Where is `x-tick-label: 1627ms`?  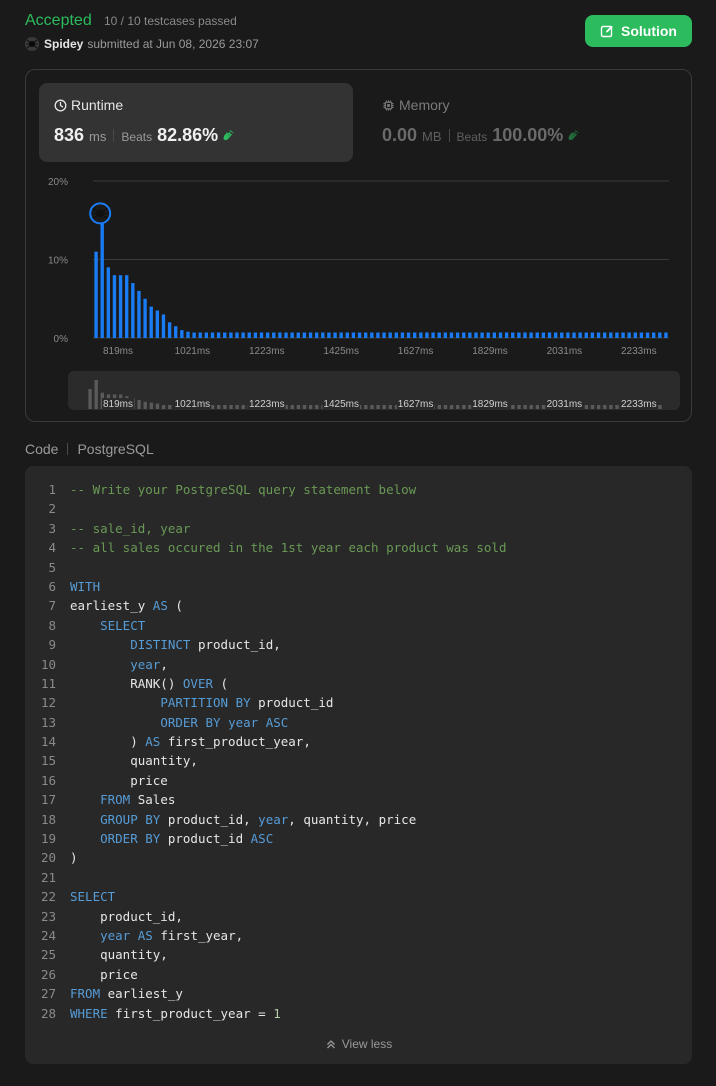 x-tick-label: 1627ms is located at coordinates (416, 351).